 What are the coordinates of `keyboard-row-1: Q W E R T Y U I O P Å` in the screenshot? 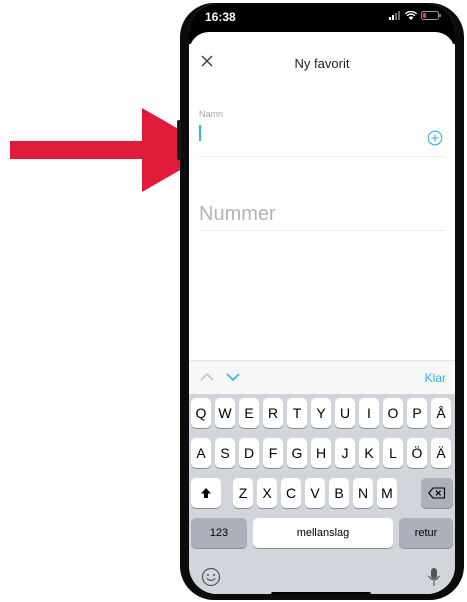 It's located at (322, 413).